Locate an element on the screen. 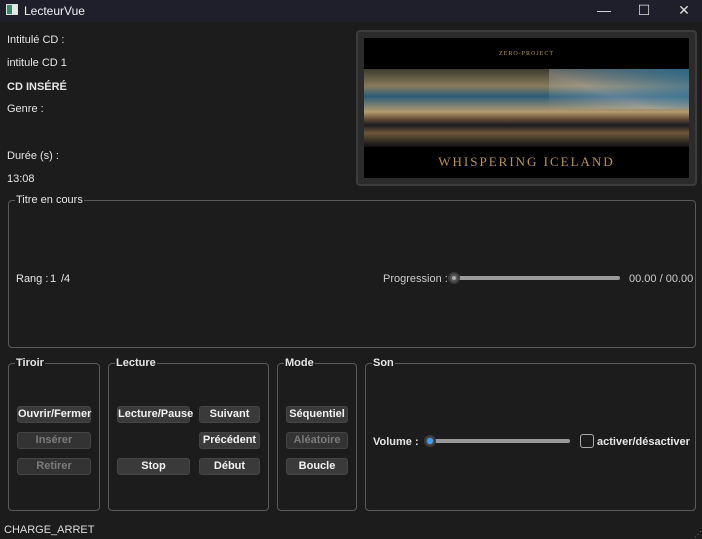  intitule-value: intitule CD 1 is located at coordinates (37, 63).